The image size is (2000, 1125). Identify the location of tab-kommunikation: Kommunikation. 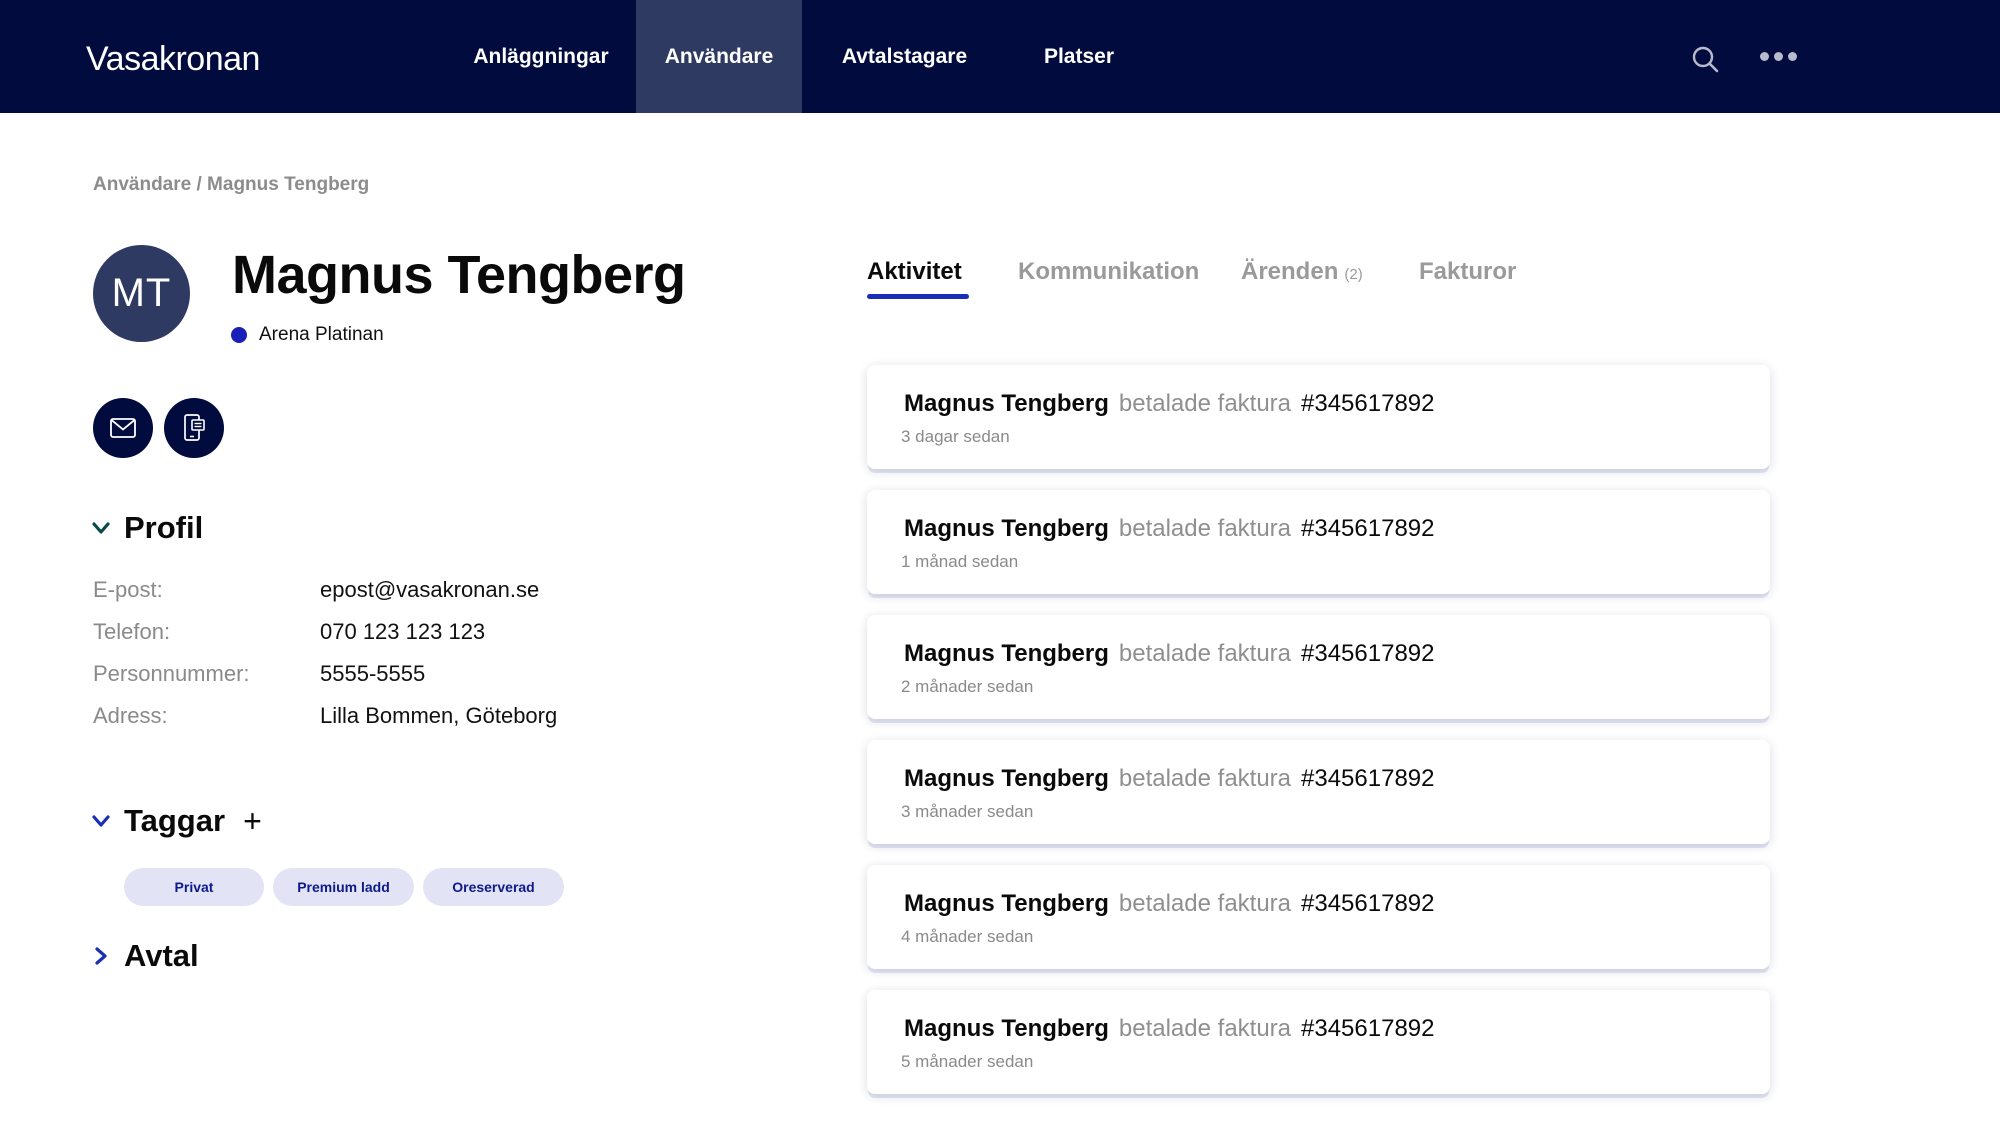
(1108, 272).